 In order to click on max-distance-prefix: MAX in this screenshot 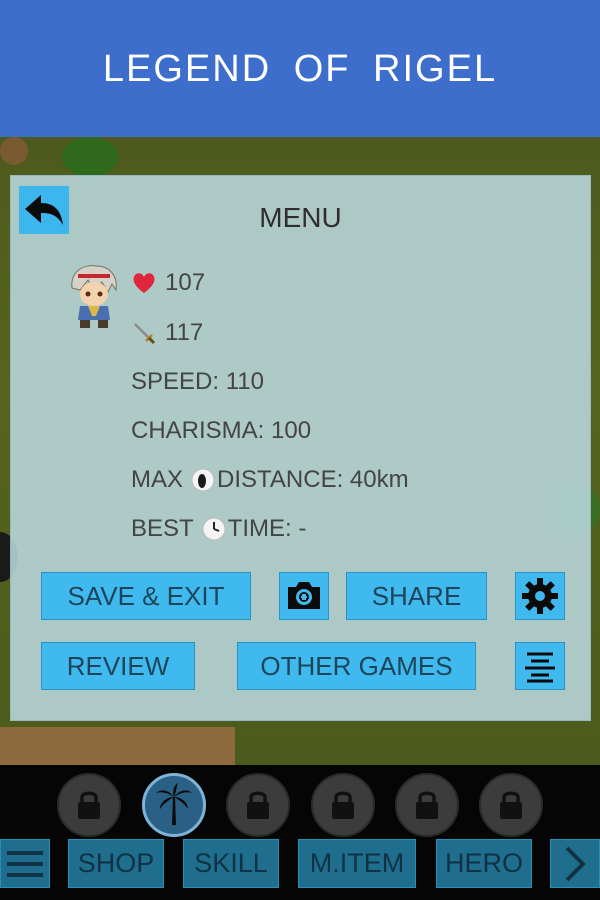, I will do `click(157, 479)`.